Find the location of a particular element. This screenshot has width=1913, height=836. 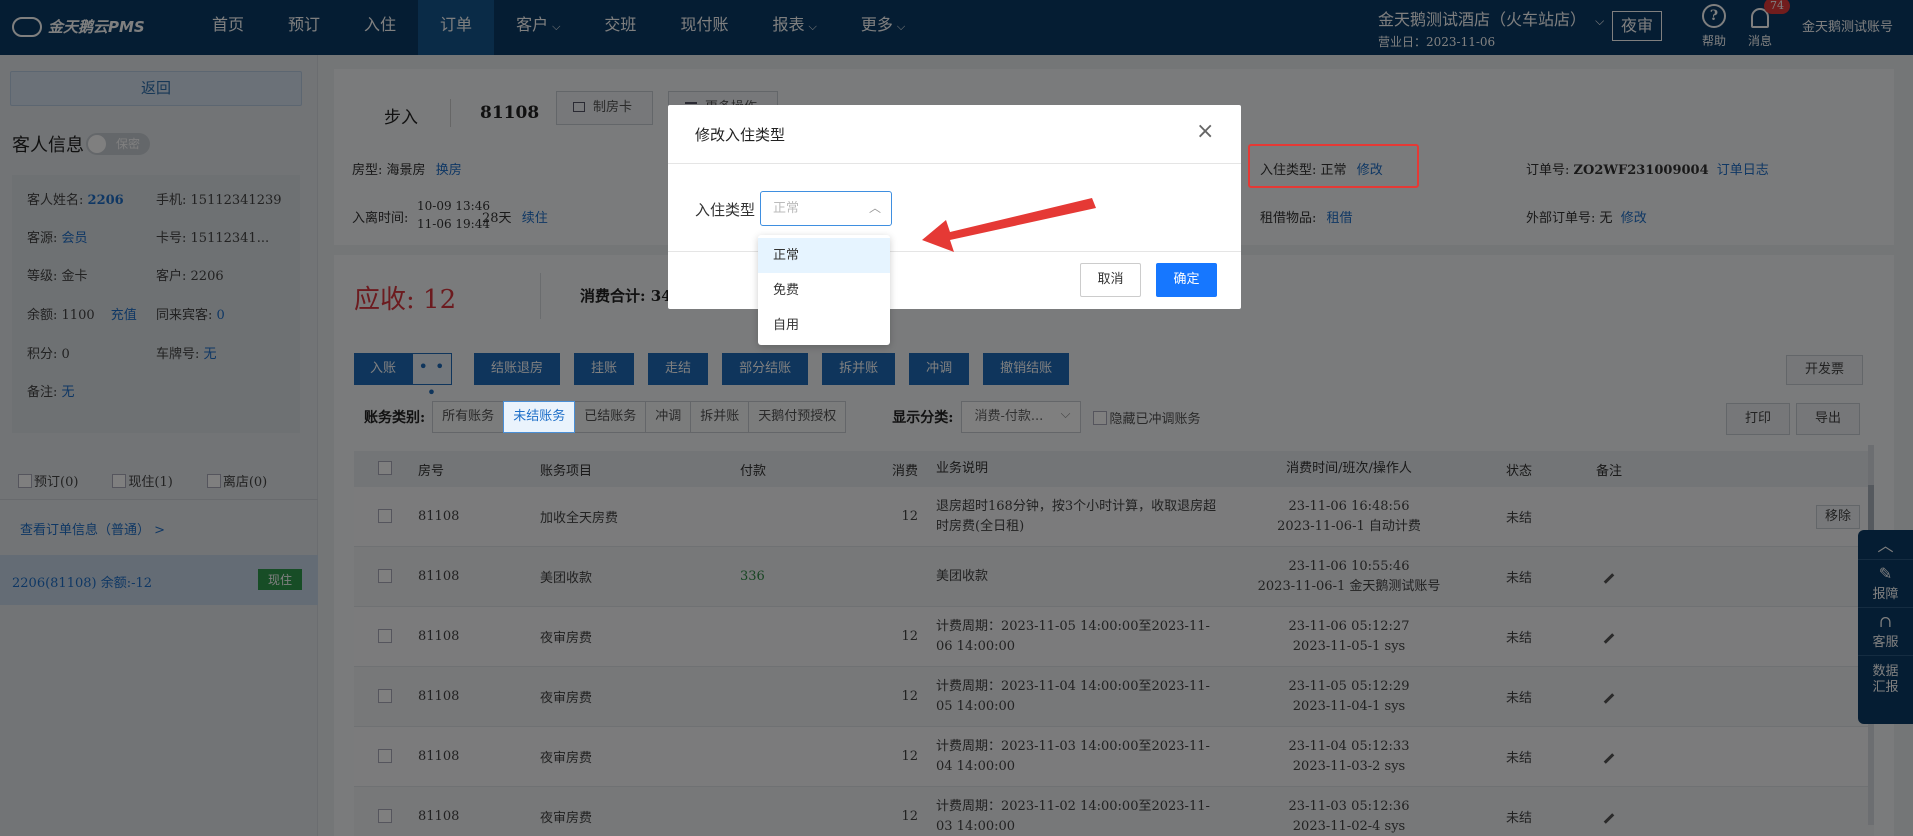

annotation-highlight-box is located at coordinates (1333, 166).